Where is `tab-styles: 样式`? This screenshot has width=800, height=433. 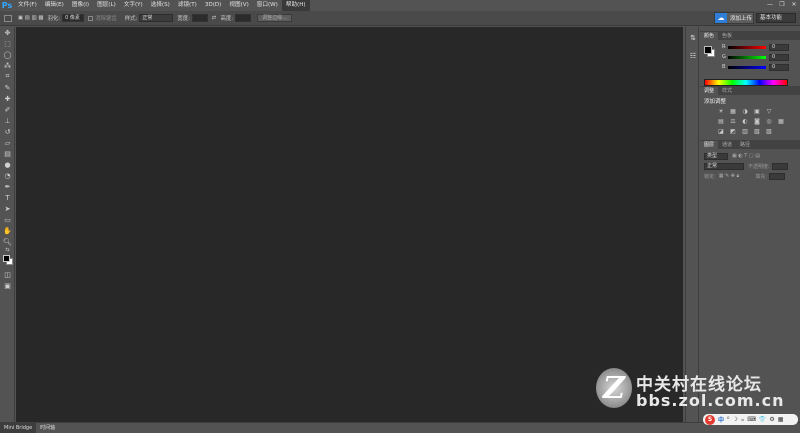
tab-styles: 样式 is located at coordinates (727, 91).